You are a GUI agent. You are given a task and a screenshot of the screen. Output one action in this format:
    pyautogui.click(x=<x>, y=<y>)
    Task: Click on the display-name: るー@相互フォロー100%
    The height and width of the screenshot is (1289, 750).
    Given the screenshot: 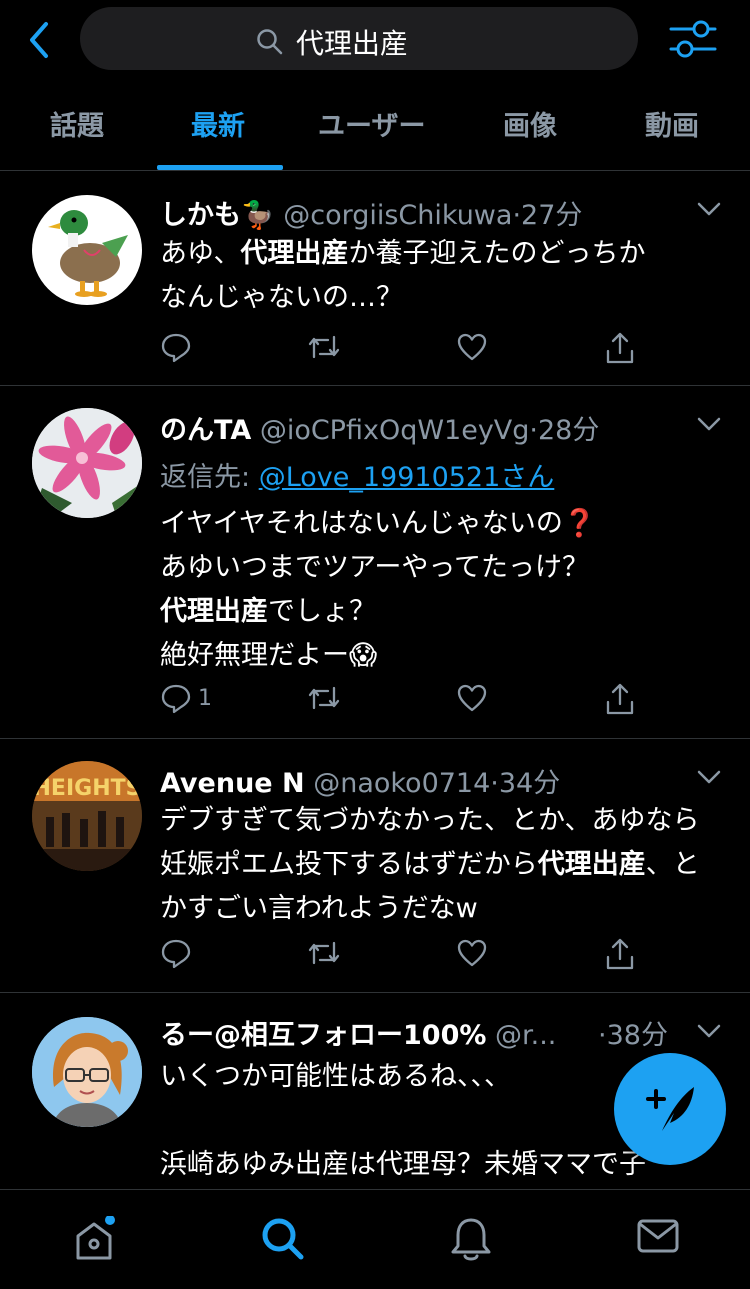 What is the action you would take?
    pyautogui.click(x=323, y=1035)
    